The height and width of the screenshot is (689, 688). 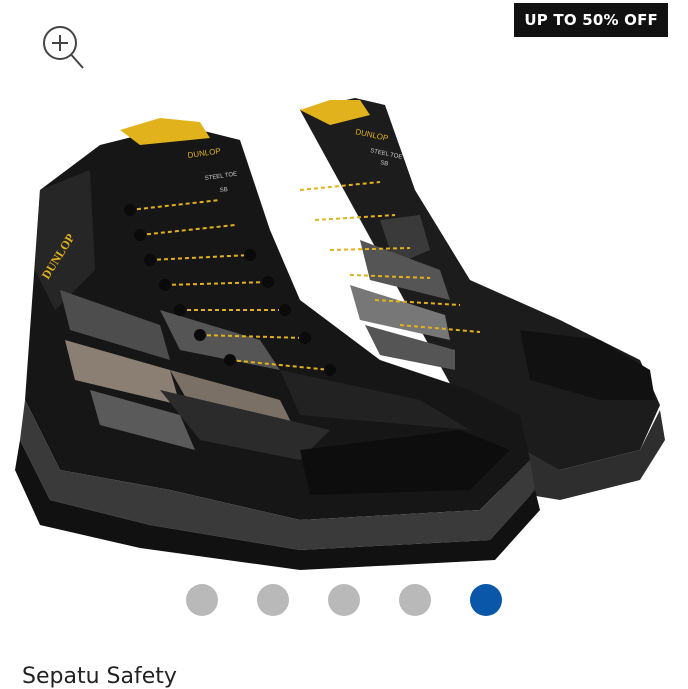 I want to click on discount-badge: UP TO 50% OFF, so click(x=591, y=20).